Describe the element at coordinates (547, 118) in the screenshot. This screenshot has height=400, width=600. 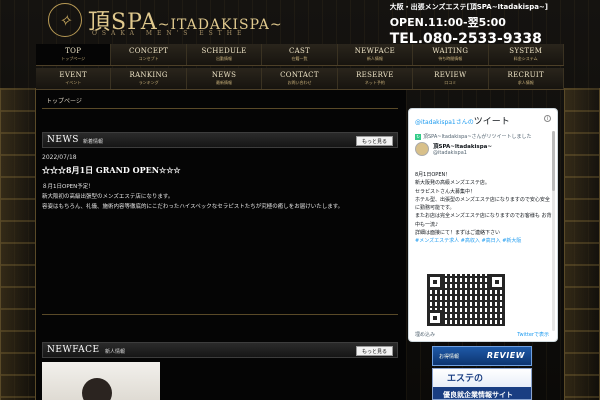
I see `info-icon: i` at that location.